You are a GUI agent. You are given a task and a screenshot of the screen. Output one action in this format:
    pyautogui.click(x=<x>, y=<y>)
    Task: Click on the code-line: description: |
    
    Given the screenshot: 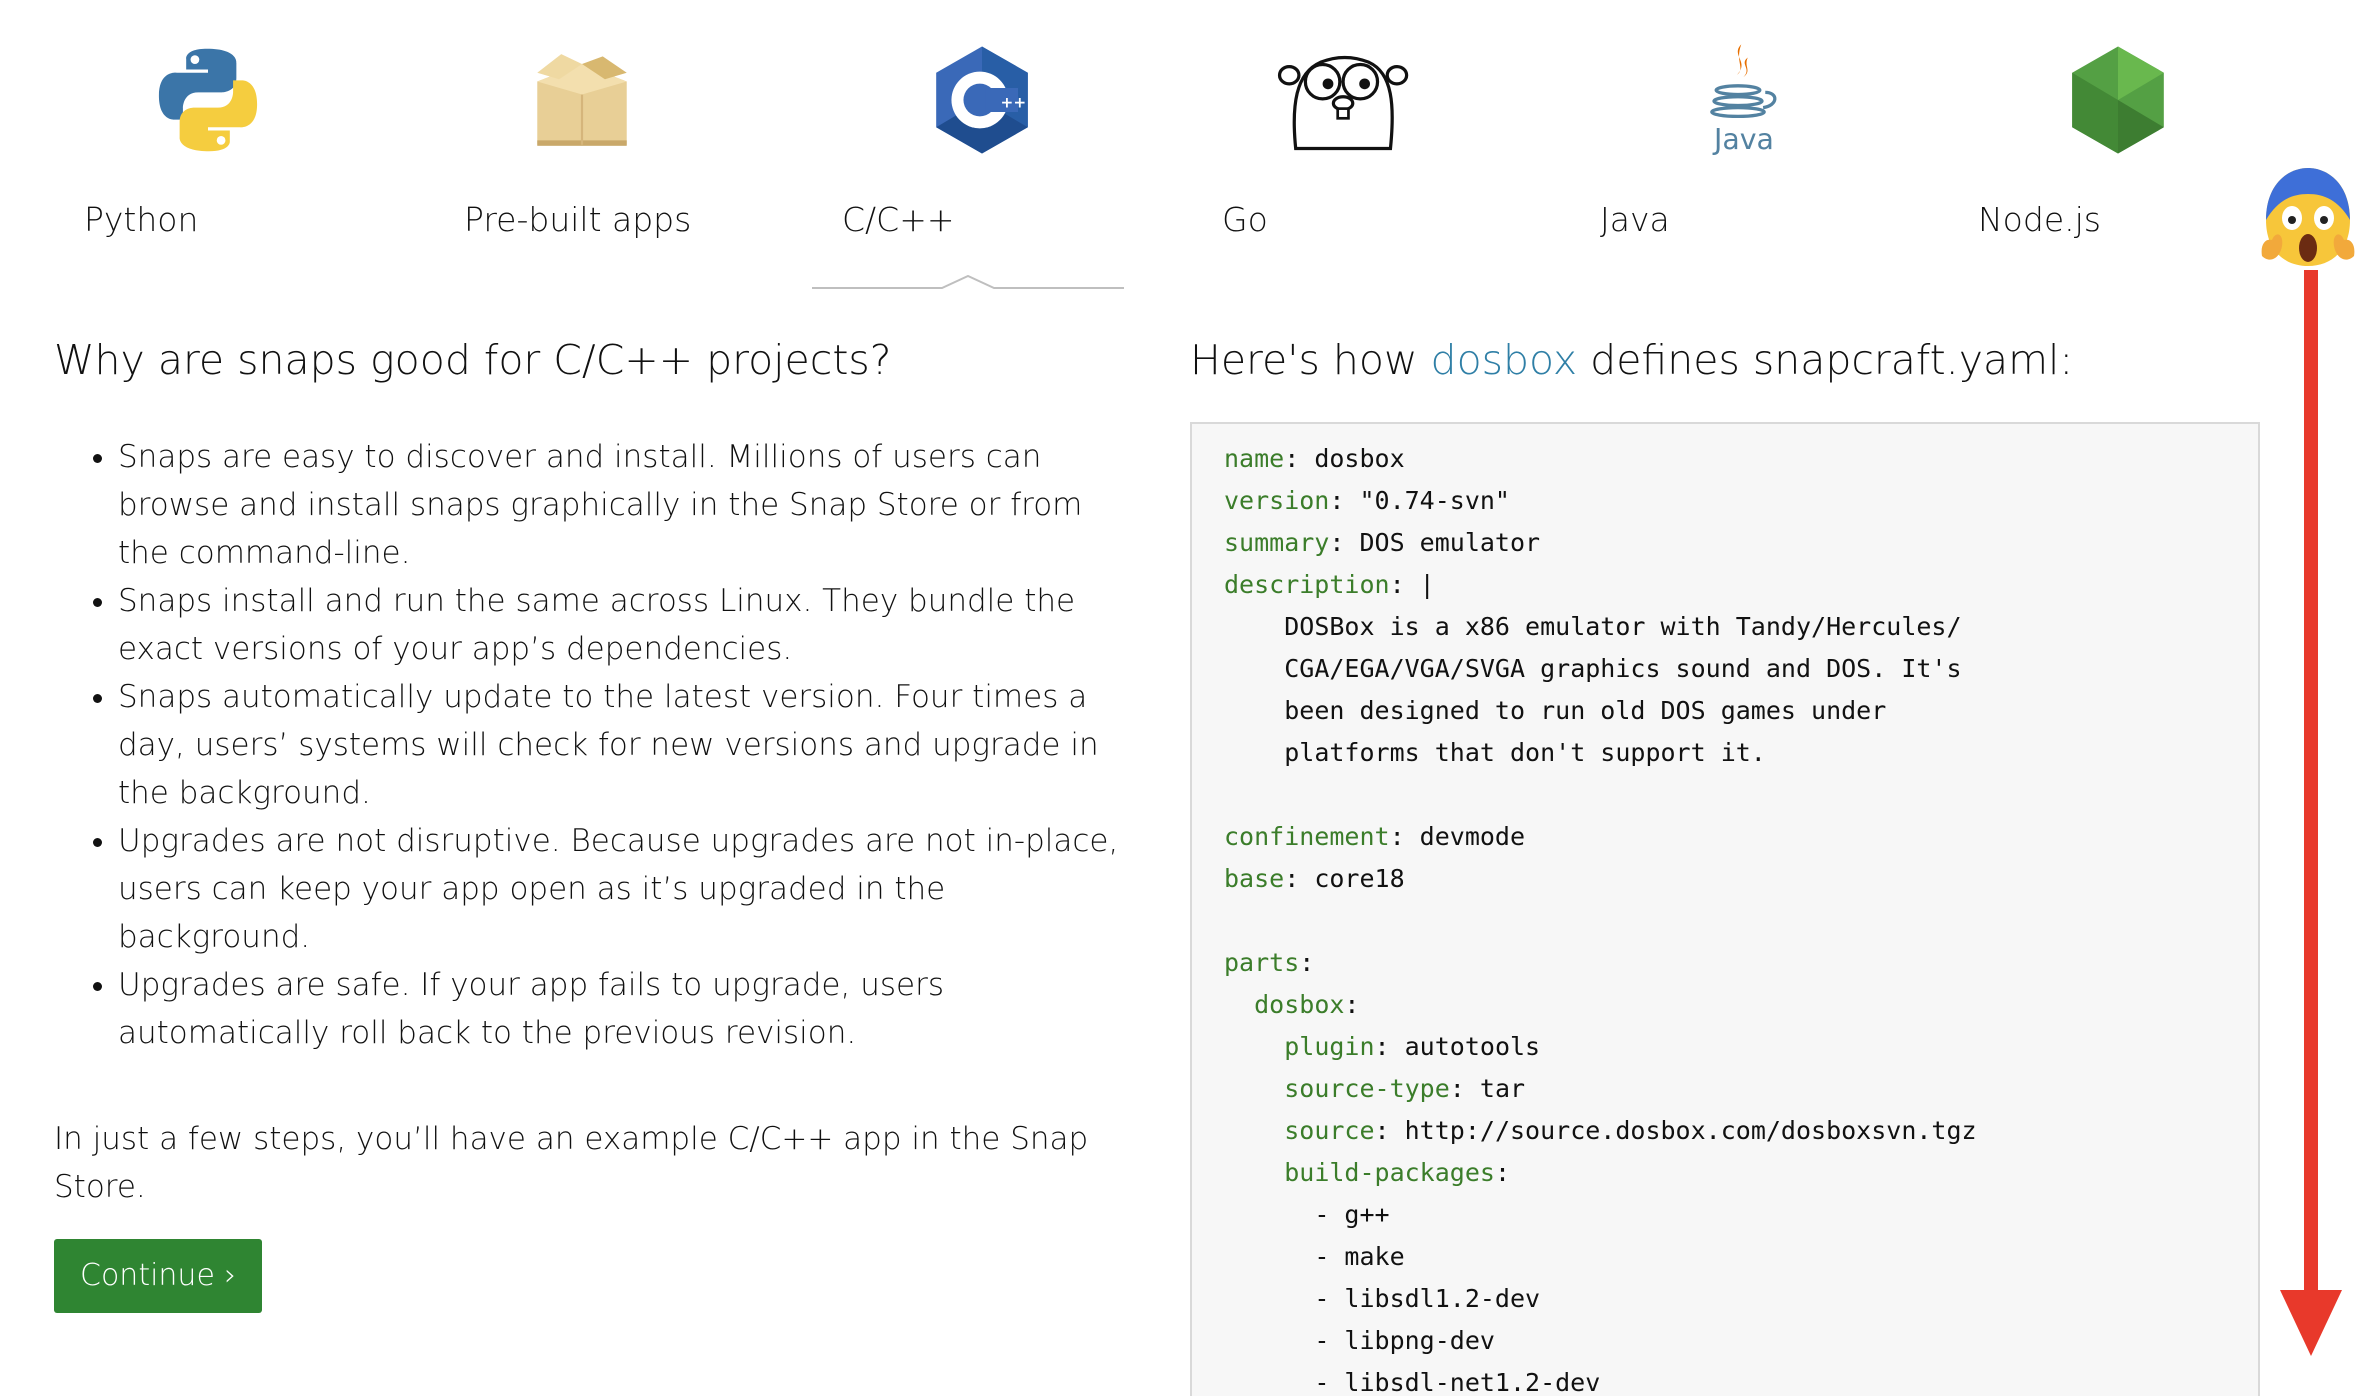 What is the action you would take?
    pyautogui.click(x=1741, y=585)
    